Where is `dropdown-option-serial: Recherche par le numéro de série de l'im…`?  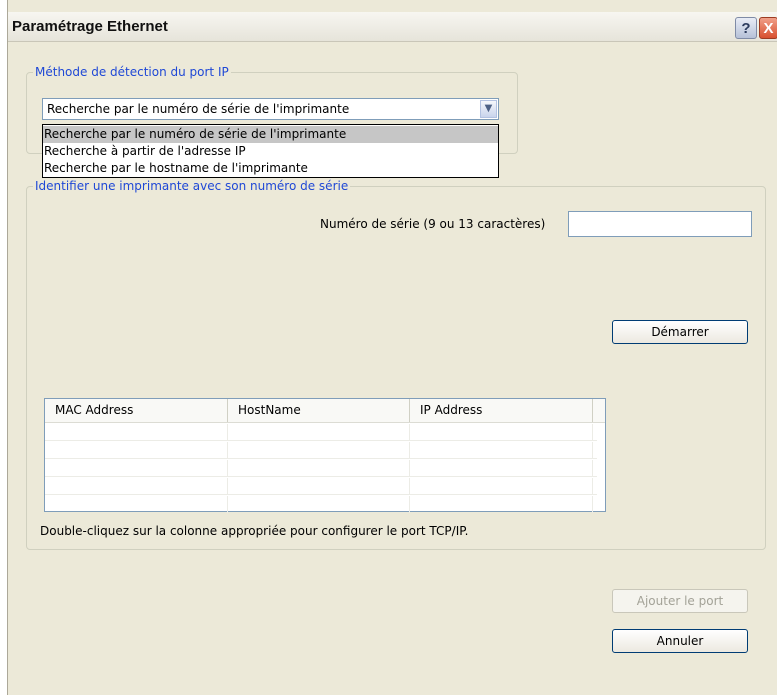 dropdown-option-serial: Recherche par le numéro de série de l'im… is located at coordinates (270, 134).